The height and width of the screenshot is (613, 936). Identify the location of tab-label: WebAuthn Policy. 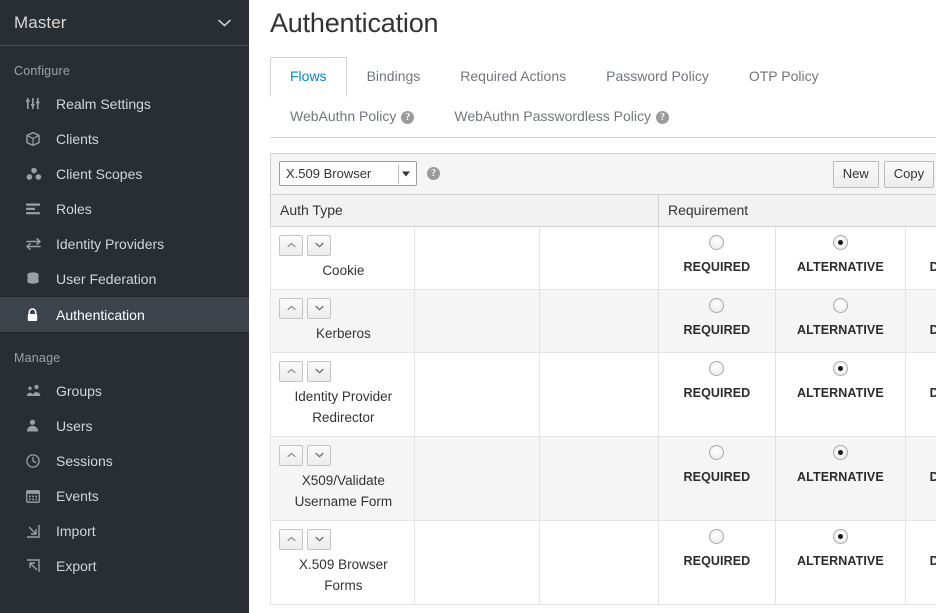
(343, 116).